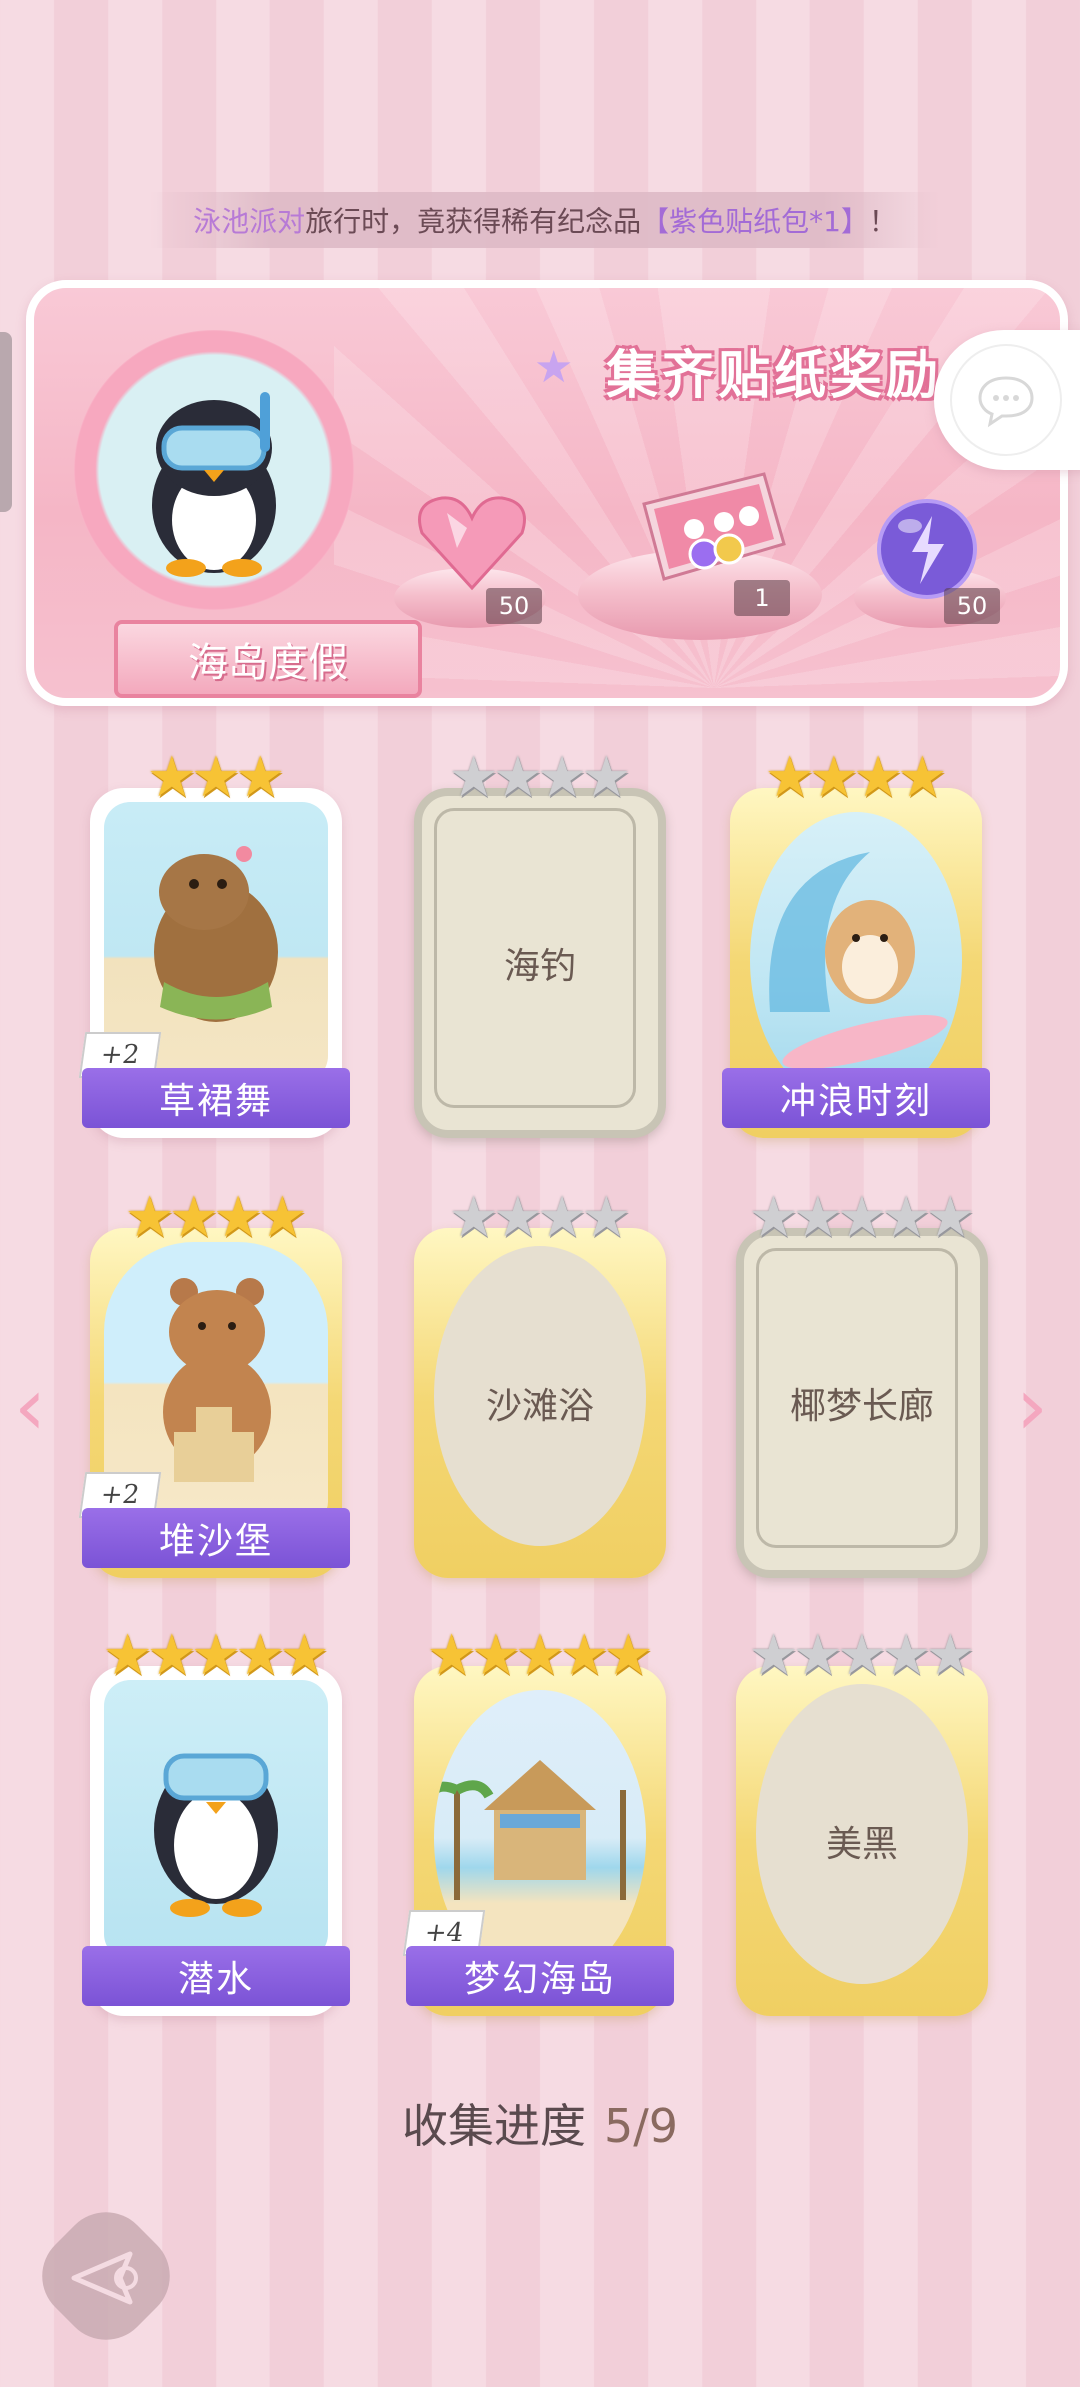 This screenshot has height=2387, width=1080. I want to click on chat-button, so click(1007, 400).